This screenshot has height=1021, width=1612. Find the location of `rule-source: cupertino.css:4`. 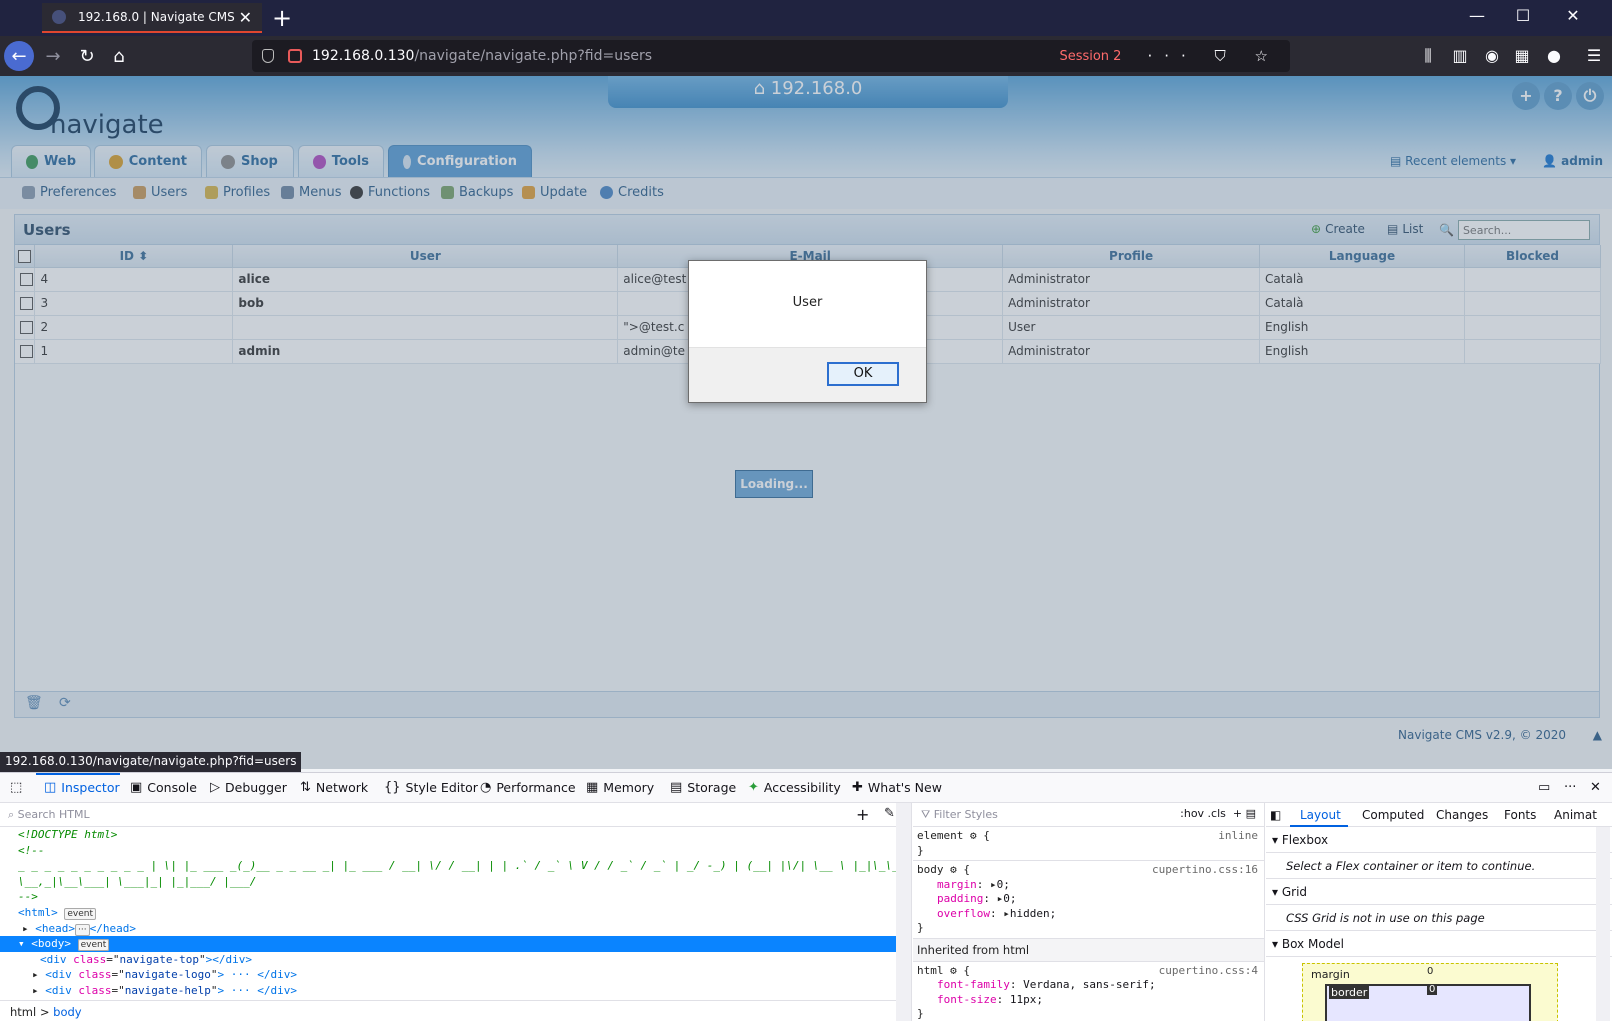

rule-source: cupertino.css:4 is located at coordinates (1208, 971).